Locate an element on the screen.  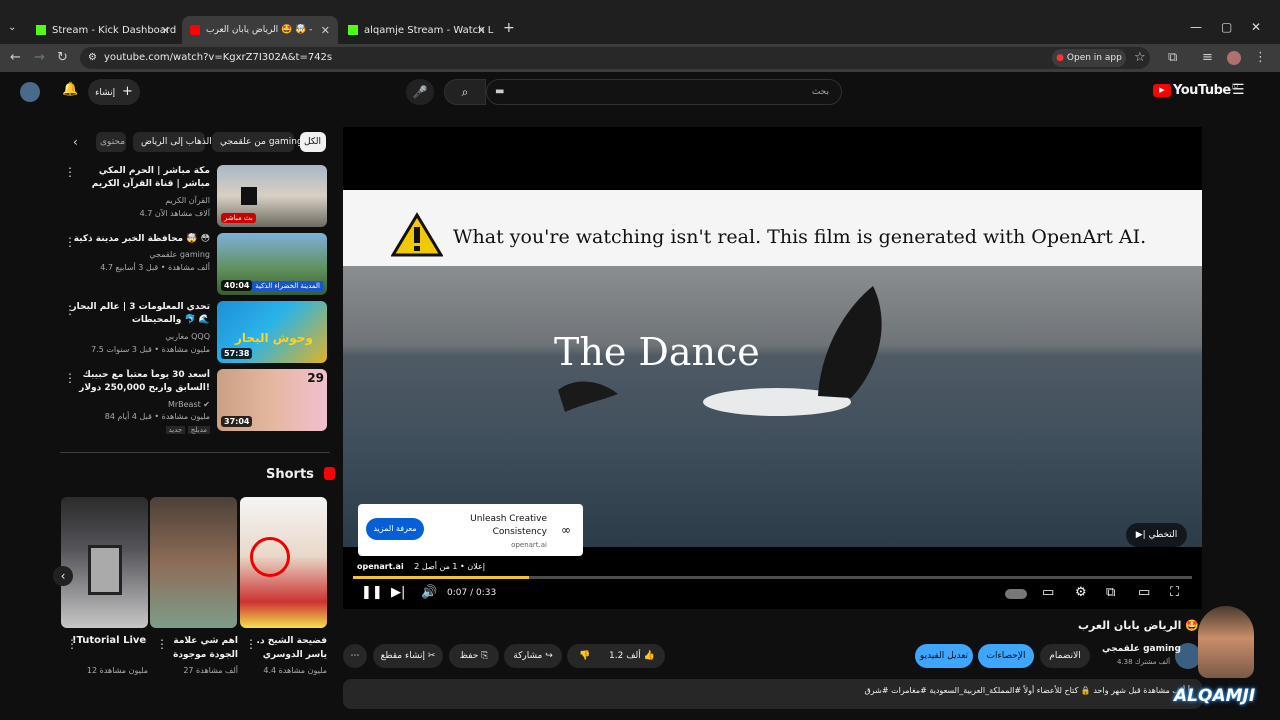
tab-search-icon: ⌄ is located at coordinates (12, 27).